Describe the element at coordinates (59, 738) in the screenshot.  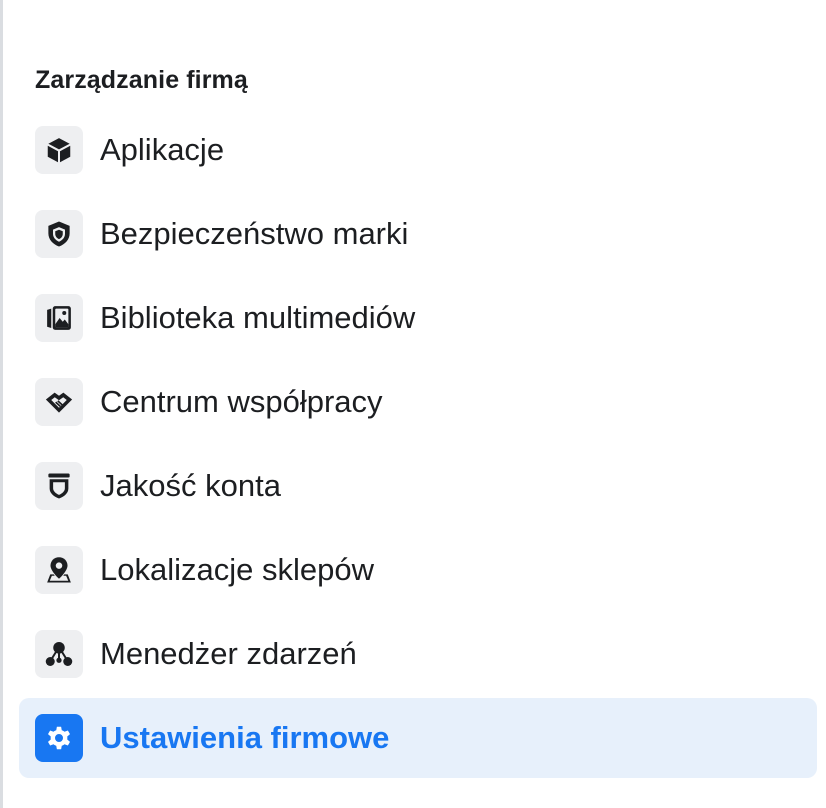
I see `gear-icon` at that location.